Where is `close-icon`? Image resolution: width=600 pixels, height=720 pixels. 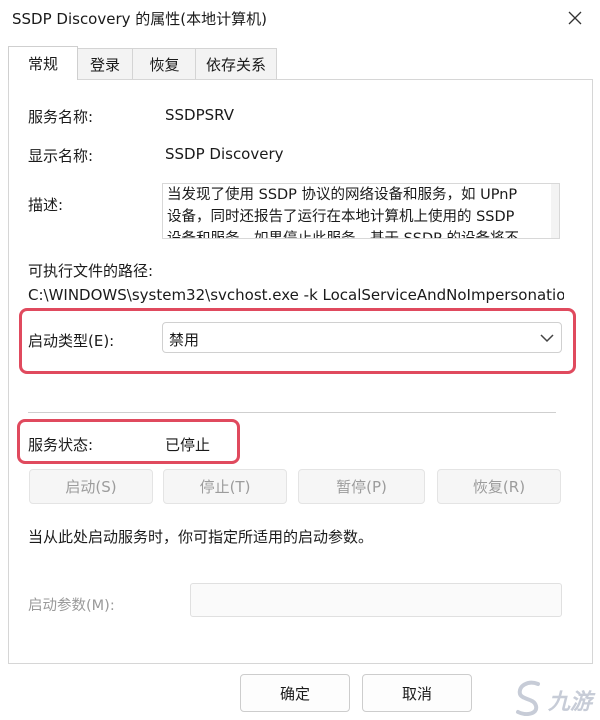 close-icon is located at coordinates (575, 18).